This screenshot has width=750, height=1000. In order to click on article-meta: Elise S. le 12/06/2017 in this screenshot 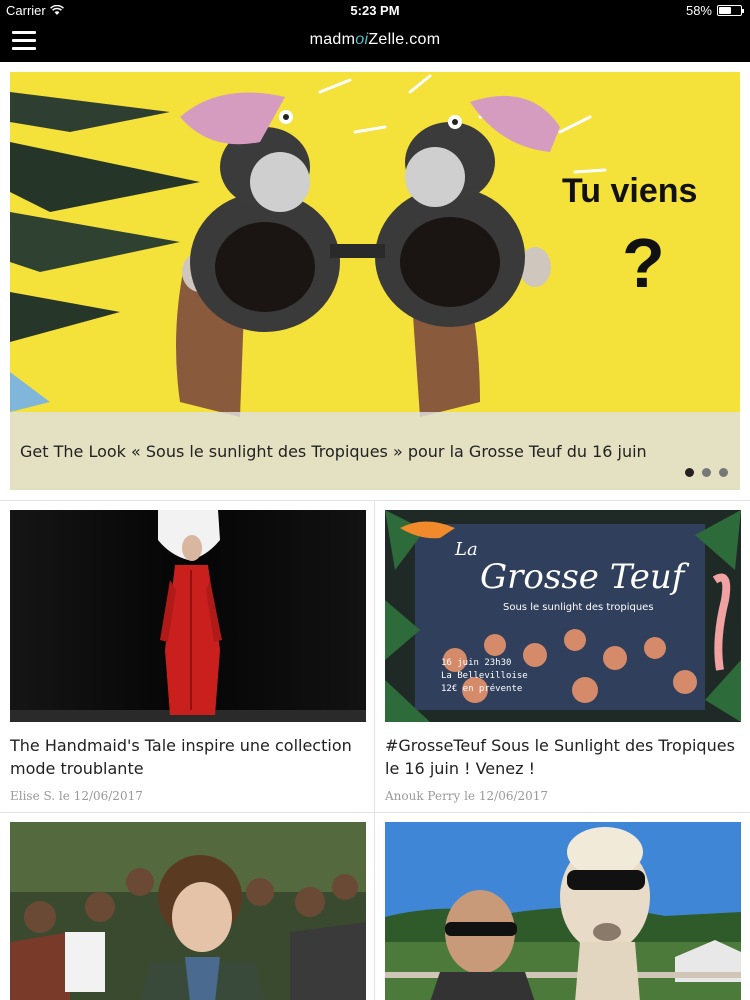, I will do `click(76, 796)`.